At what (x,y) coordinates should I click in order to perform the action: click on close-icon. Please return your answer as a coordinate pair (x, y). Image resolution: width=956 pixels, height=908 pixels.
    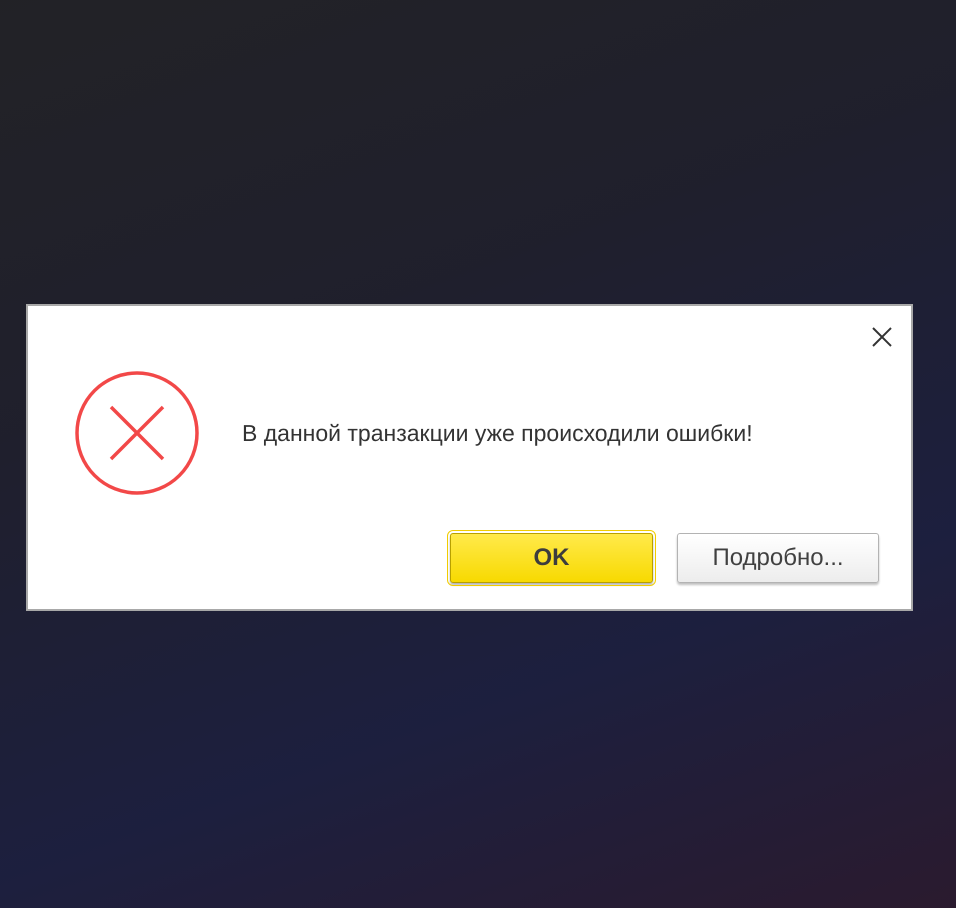
    Looking at the image, I should click on (882, 337).